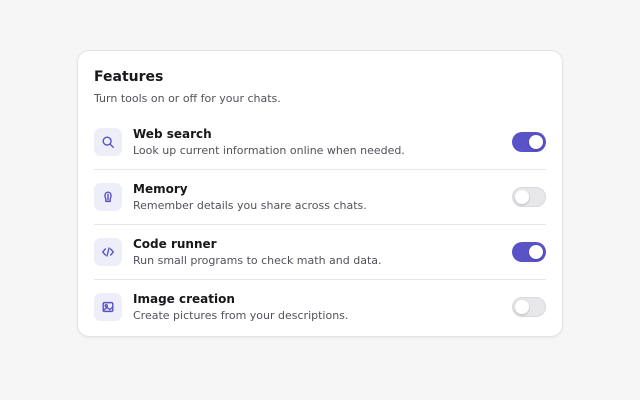  What do you see at coordinates (160, 188) in the screenshot?
I see `feature-name: Memory` at bounding box center [160, 188].